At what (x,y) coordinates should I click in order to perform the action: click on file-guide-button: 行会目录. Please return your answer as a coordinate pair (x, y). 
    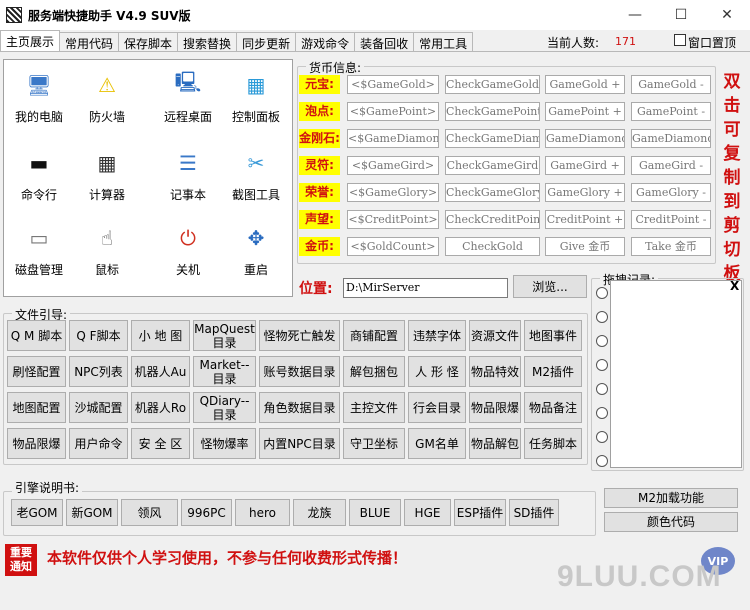
    Looking at the image, I should click on (437, 407).